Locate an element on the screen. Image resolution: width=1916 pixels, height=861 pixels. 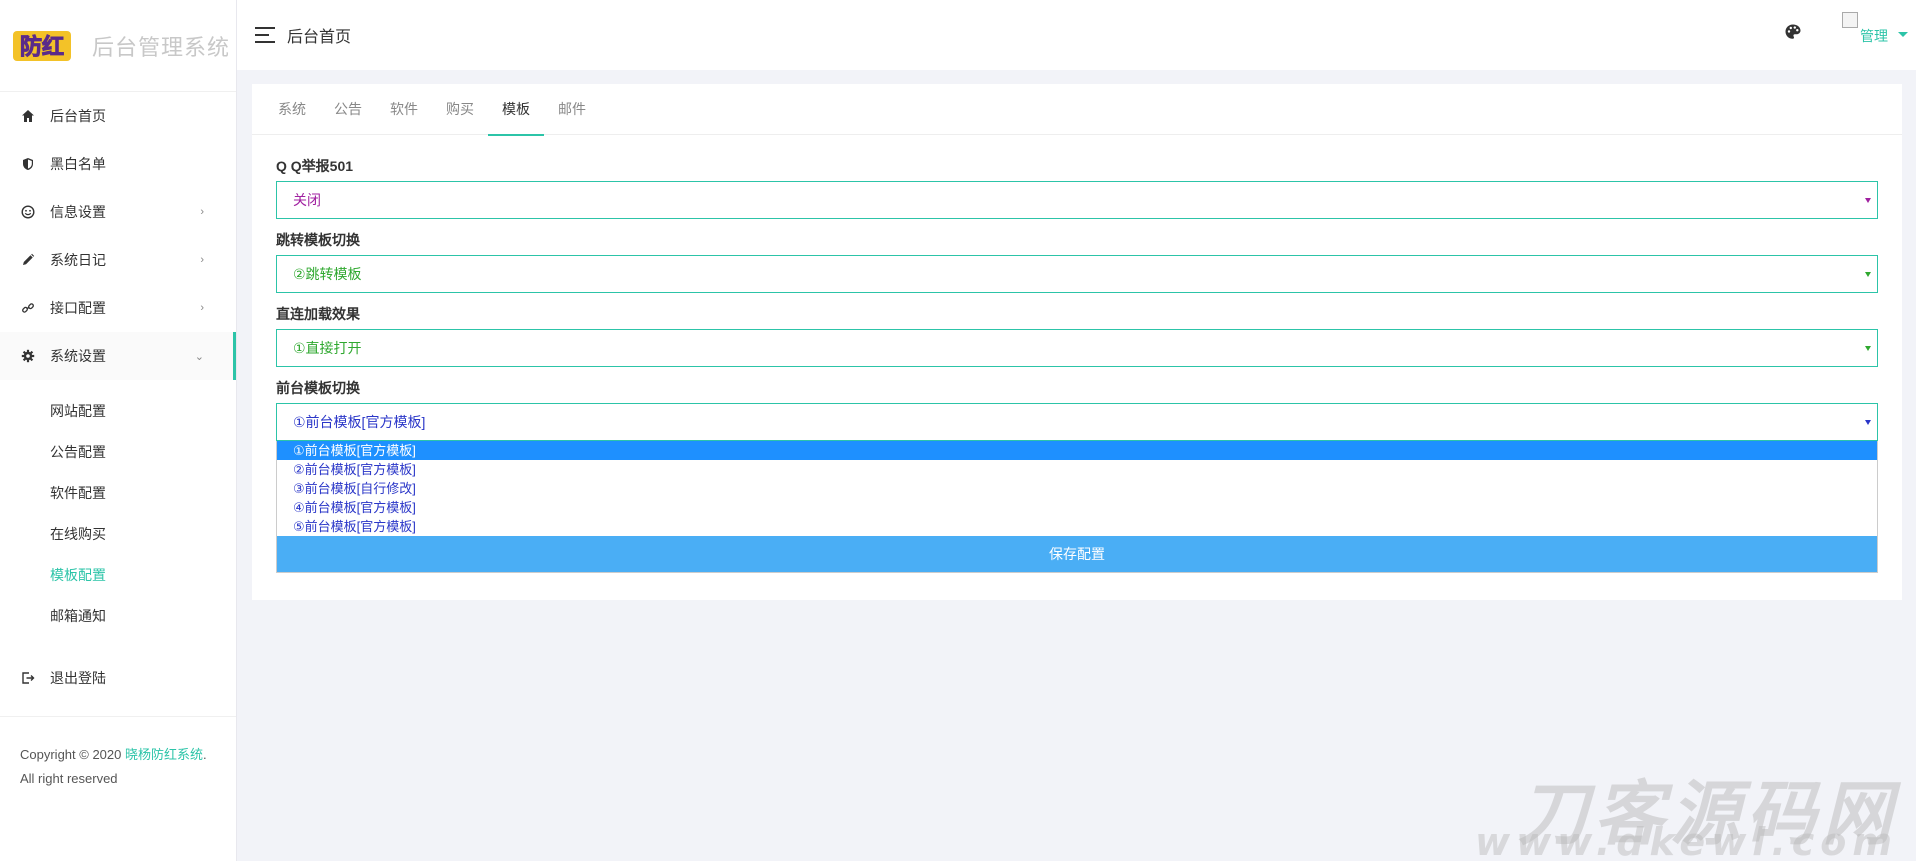
brand: 防红 后台管理系统 is located at coordinates (118, 46).